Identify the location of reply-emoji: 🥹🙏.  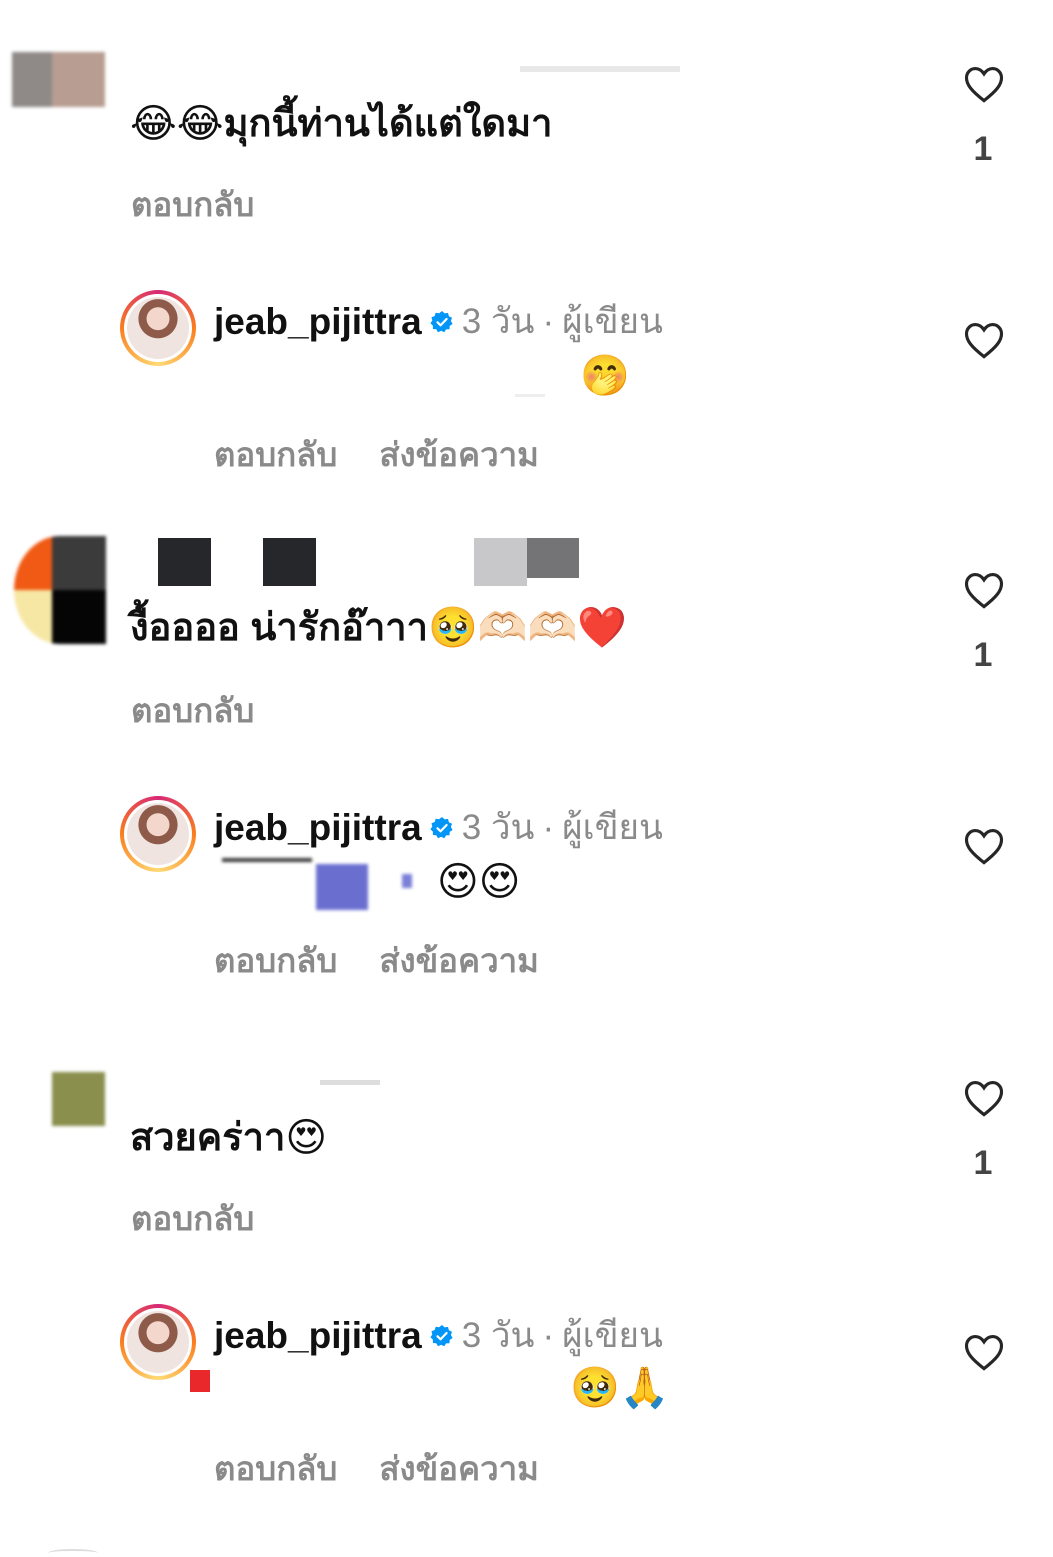
(620, 1388).